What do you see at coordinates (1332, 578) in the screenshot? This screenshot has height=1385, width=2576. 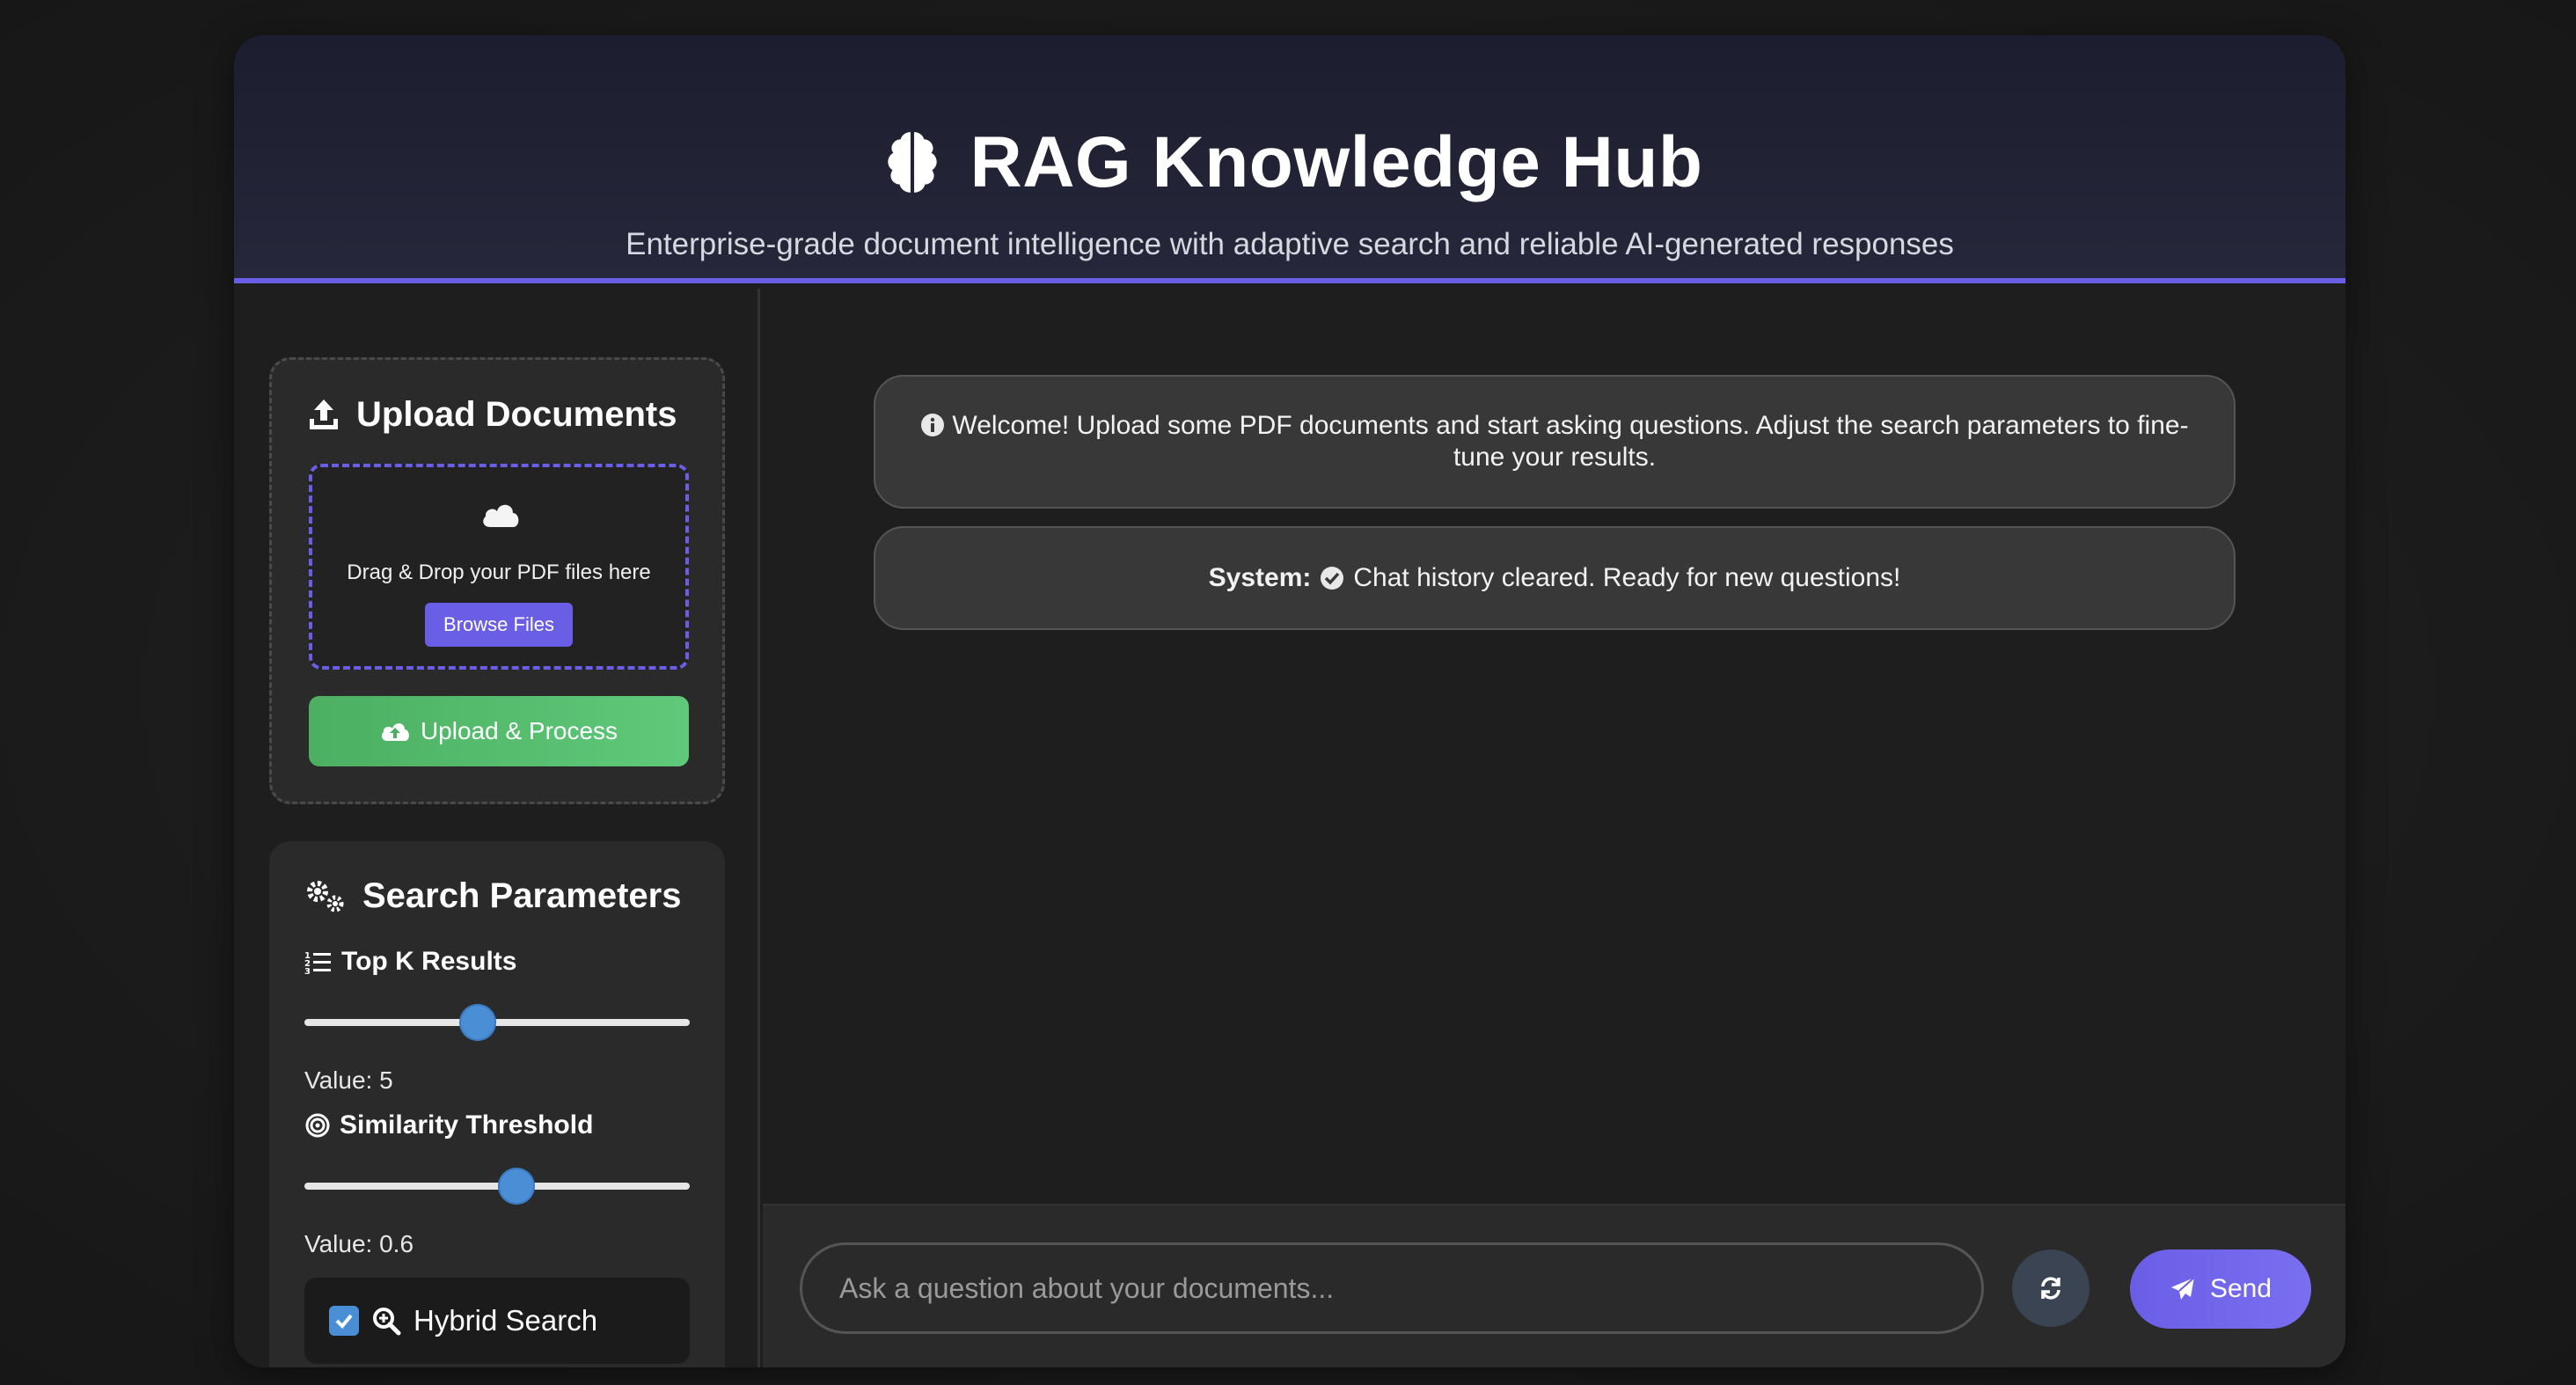 I see `check-circle-icon` at bounding box center [1332, 578].